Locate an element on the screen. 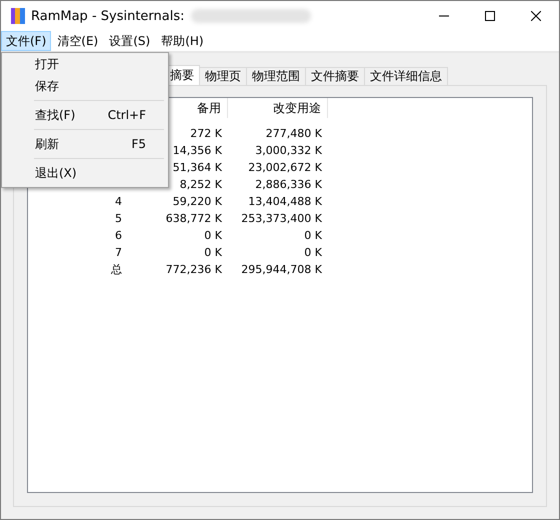  table-cell-text: 295,944,708 K is located at coordinates (281, 269).